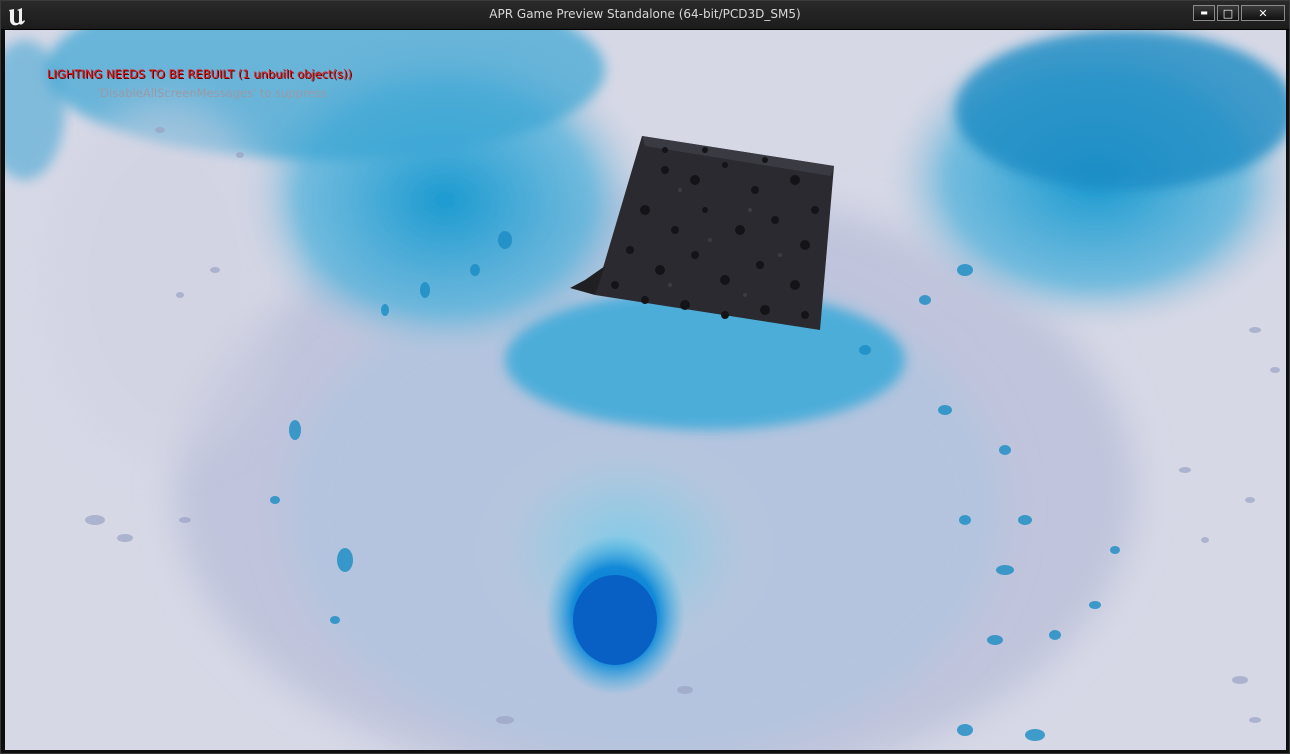 This screenshot has width=1290, height=754. I want to click on minimize-button: ▬, so click(1204, 13).